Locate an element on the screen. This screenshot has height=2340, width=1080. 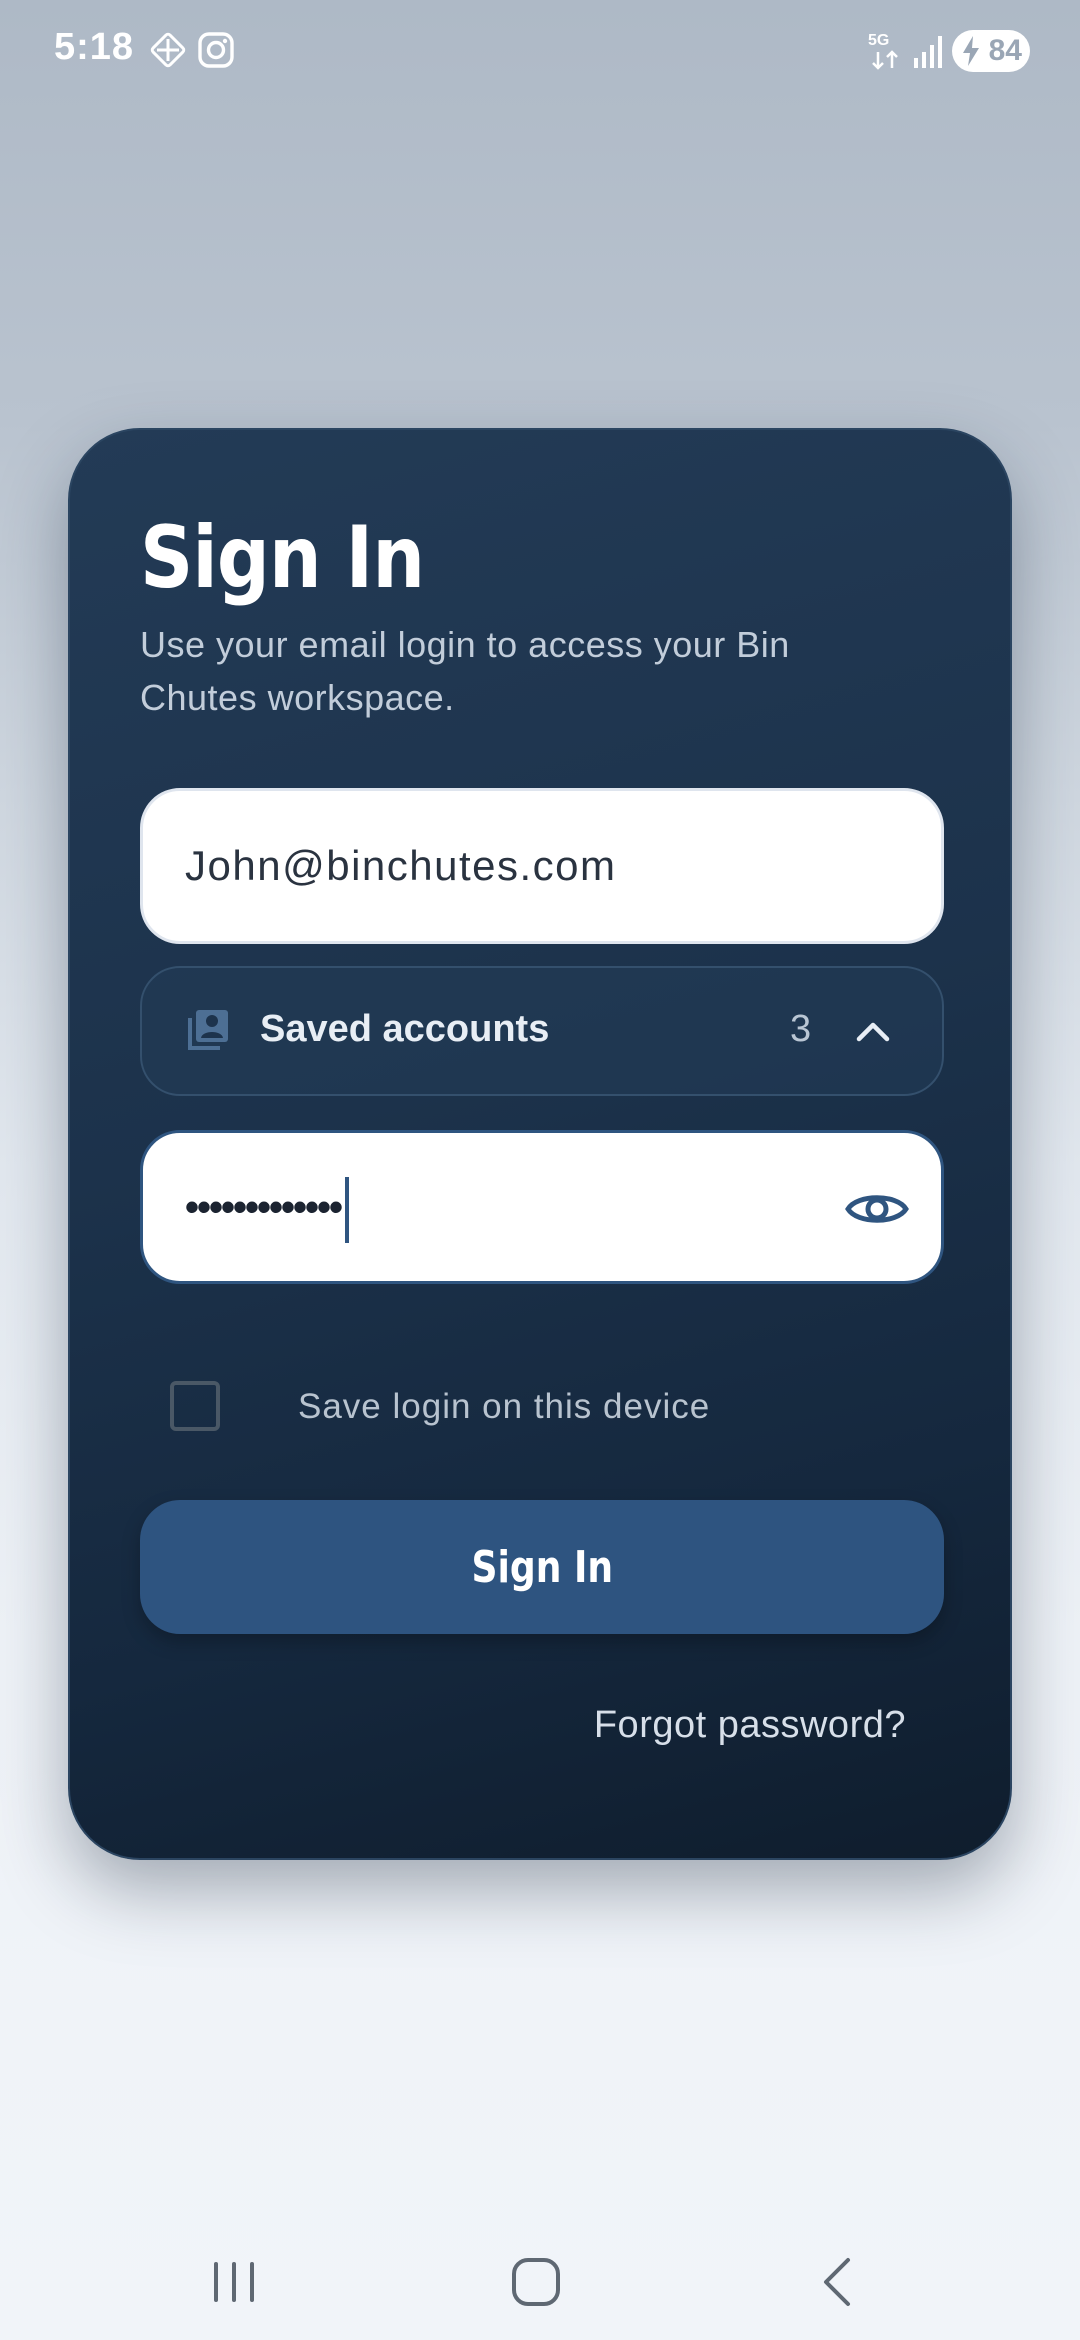
password-value: ••••••••••••• is located at coordinates (267, 1210).